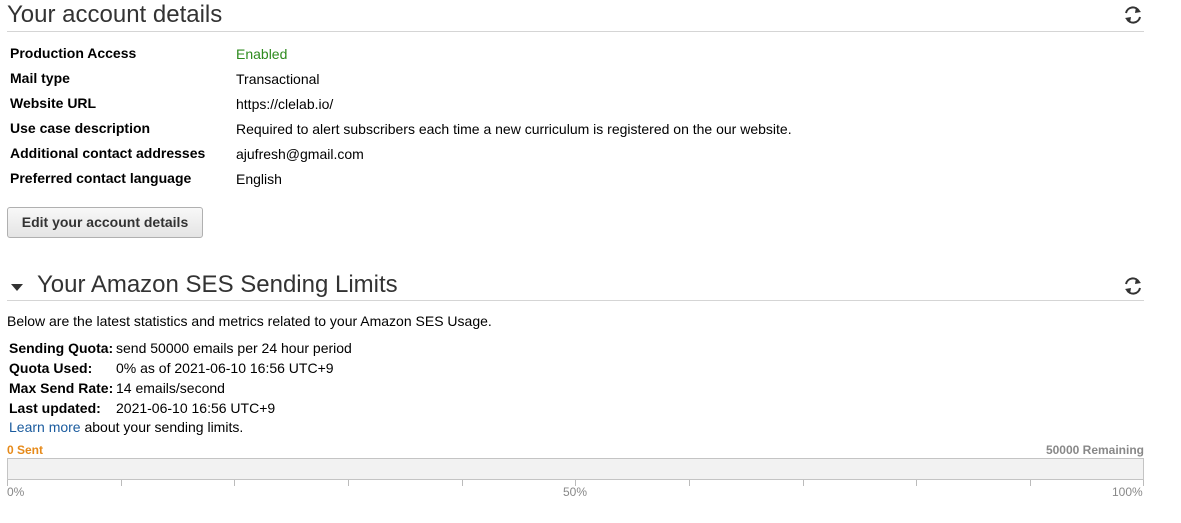 This screenshot has height=523, width=1181. I want to click on row-label: Production Access, so click(73, 53).